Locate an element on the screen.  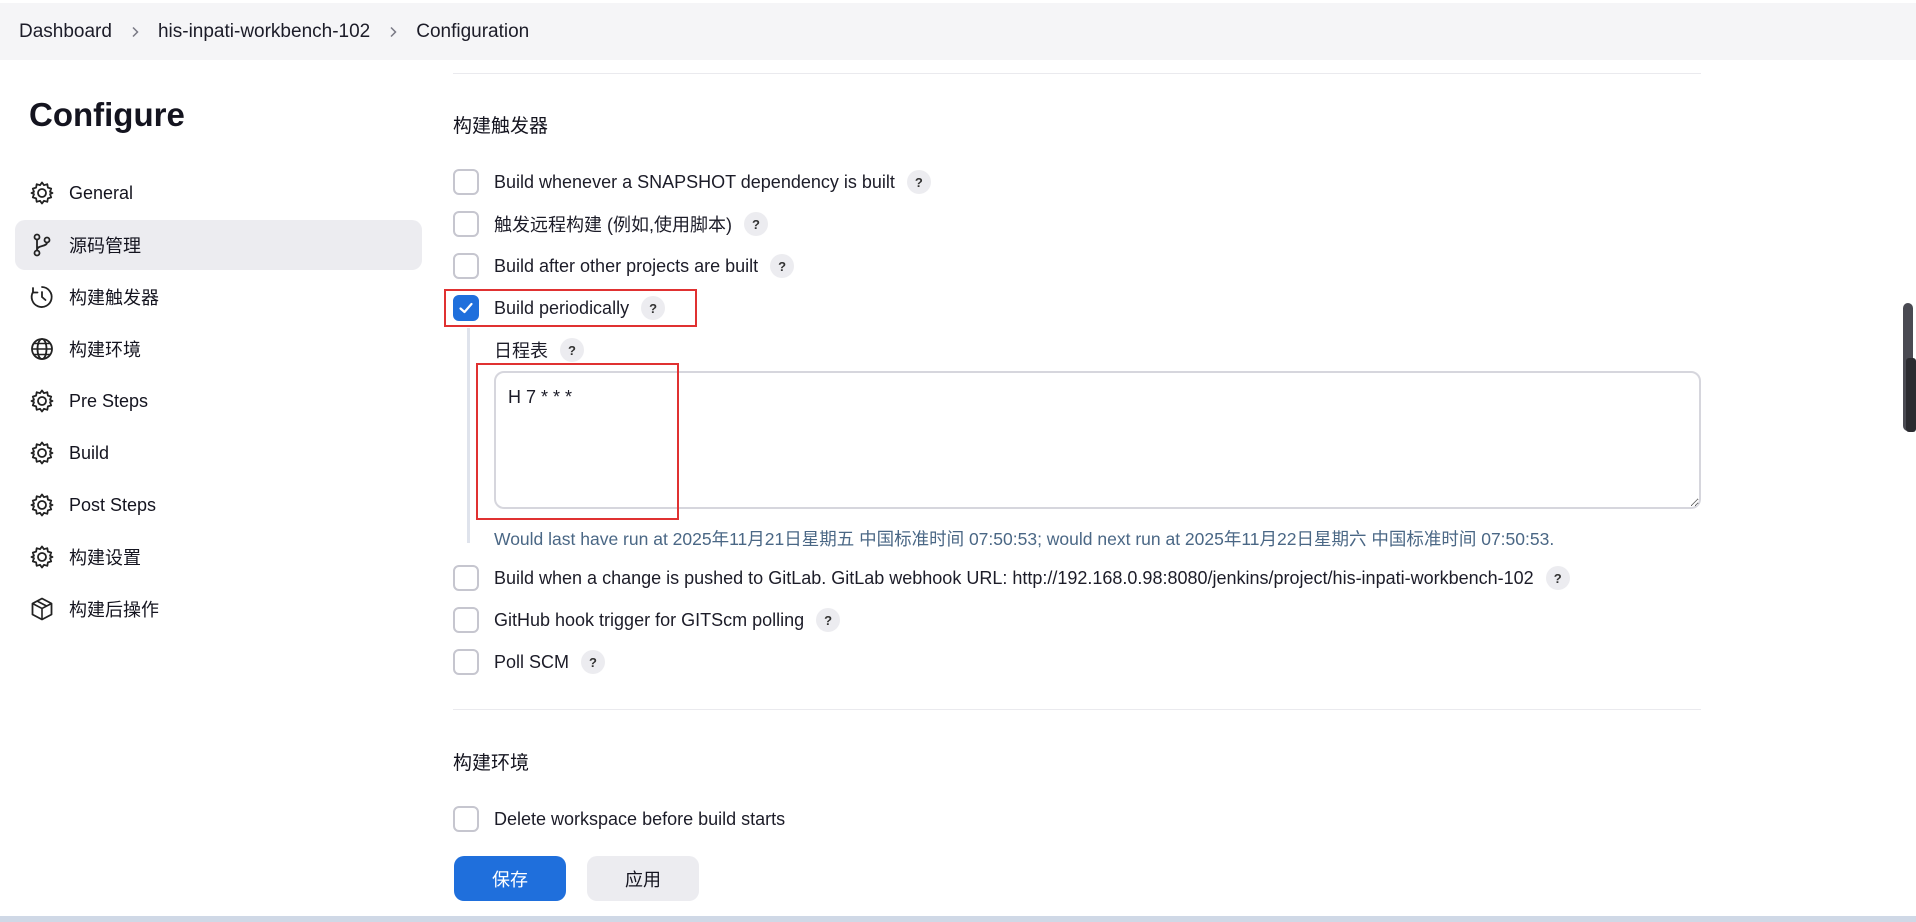
option-label: GitHub hook trigger for GITScm polling is located at coordinates (649, 619).